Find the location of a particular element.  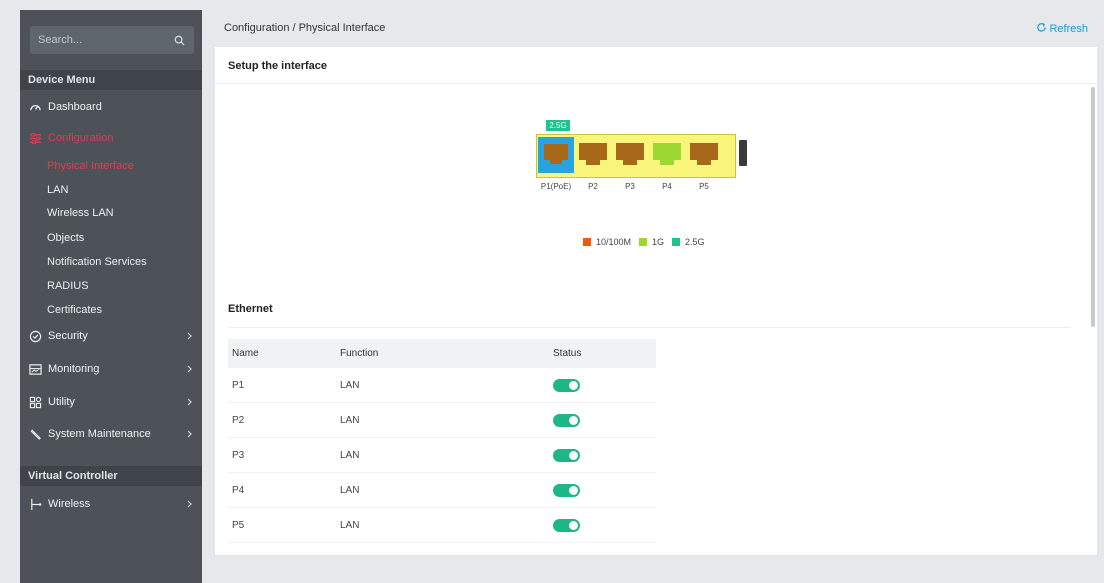

legend-item-1g: 1G is located at coordinates (651, 242).